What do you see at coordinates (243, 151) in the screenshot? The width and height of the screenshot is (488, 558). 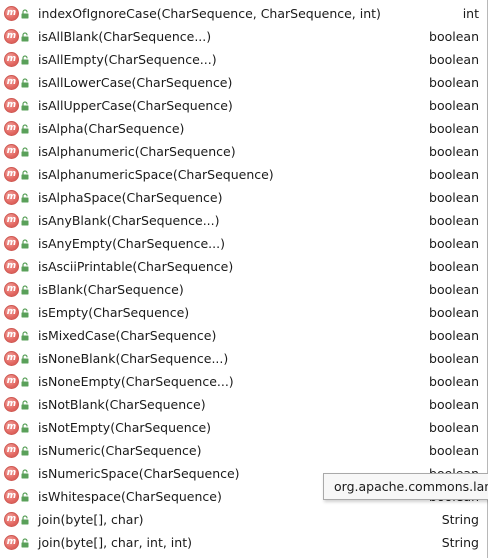 I see `completion-item: m isAlphanumeric(CharSequence) boolean` at bounding box center [243, 151].